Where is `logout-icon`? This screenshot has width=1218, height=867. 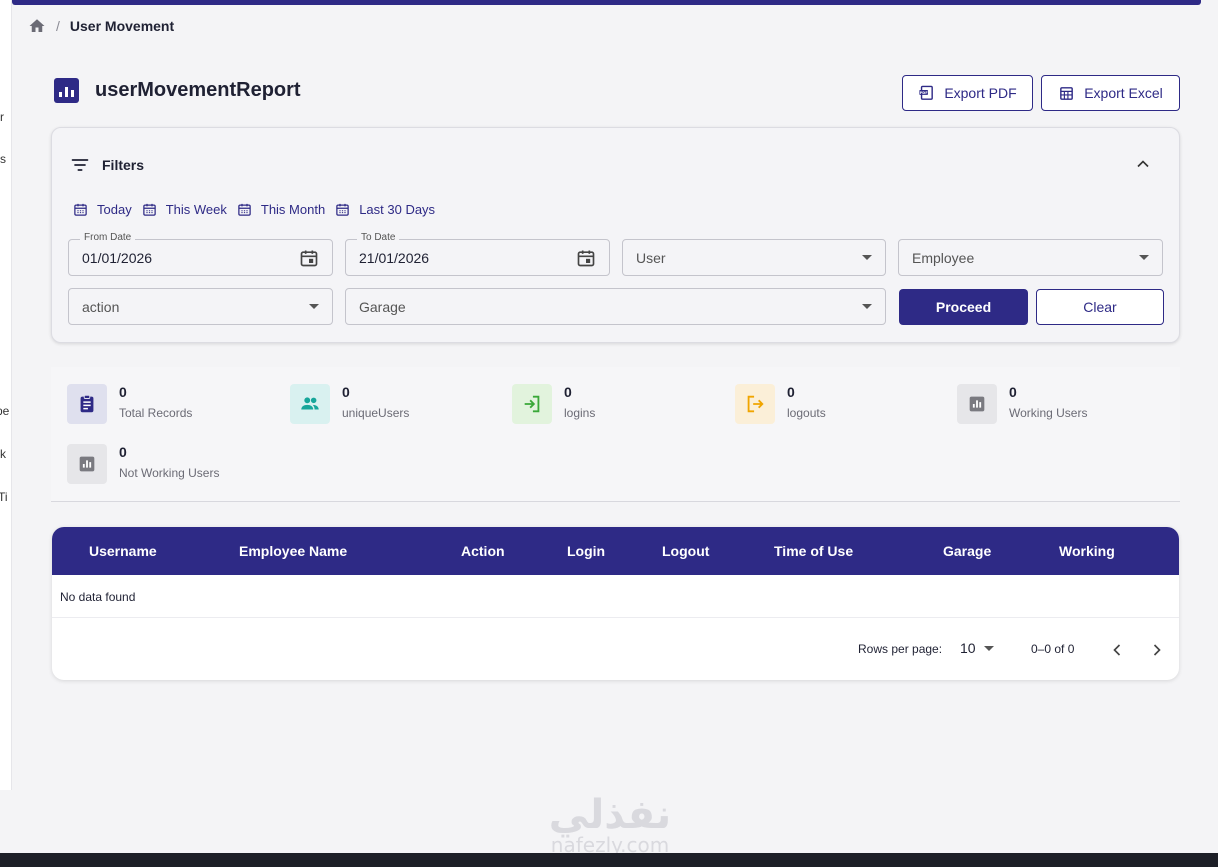
logout-icon is located at coordinates (755, 404).